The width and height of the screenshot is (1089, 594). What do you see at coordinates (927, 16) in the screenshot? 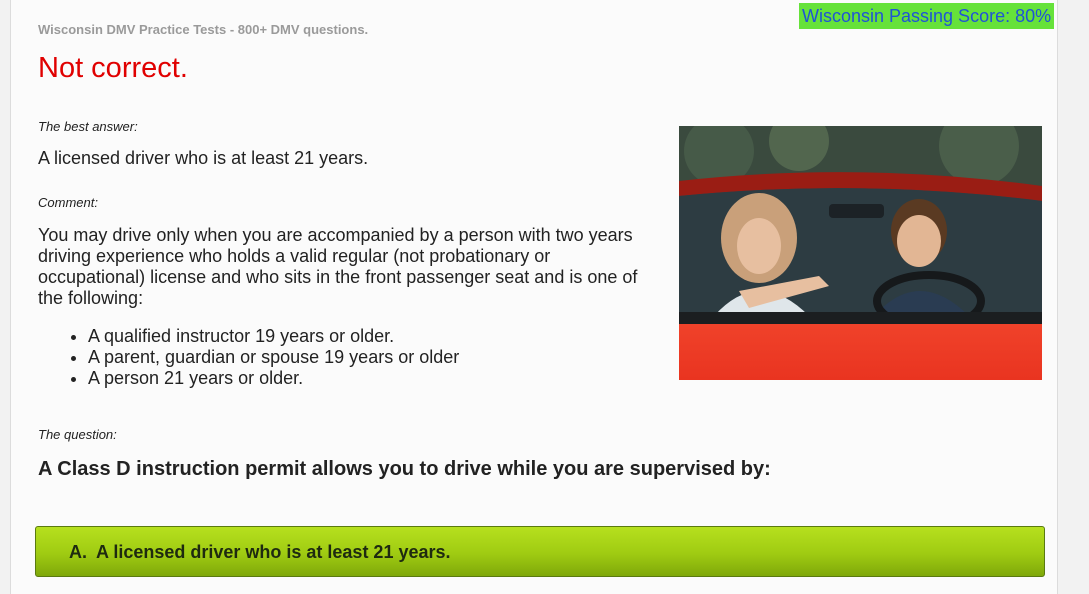
I see `passing-score-badge: Wisconsin Passing Score: 80%` at bounding box center [927, 16].